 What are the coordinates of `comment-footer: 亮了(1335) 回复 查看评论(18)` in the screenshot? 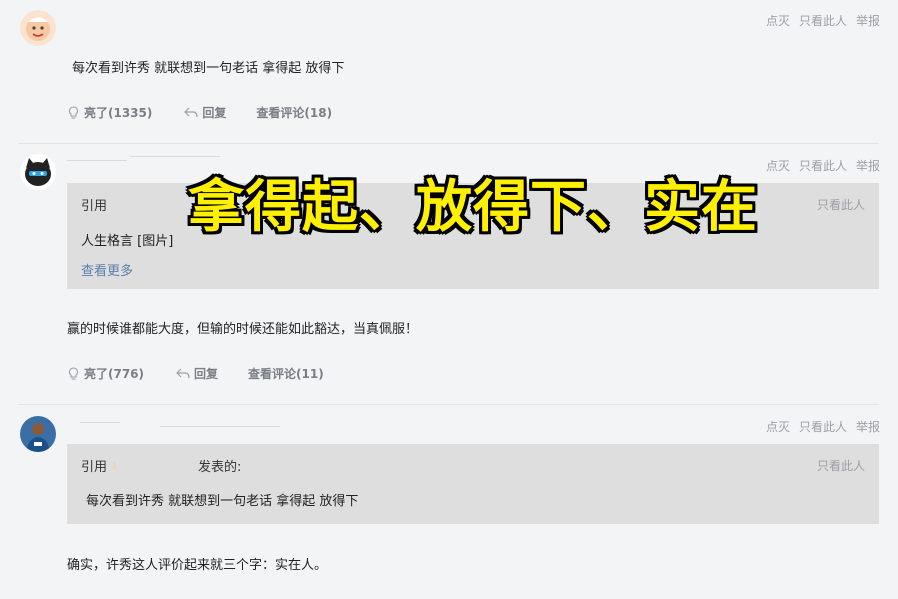 It's located at (199, 112).